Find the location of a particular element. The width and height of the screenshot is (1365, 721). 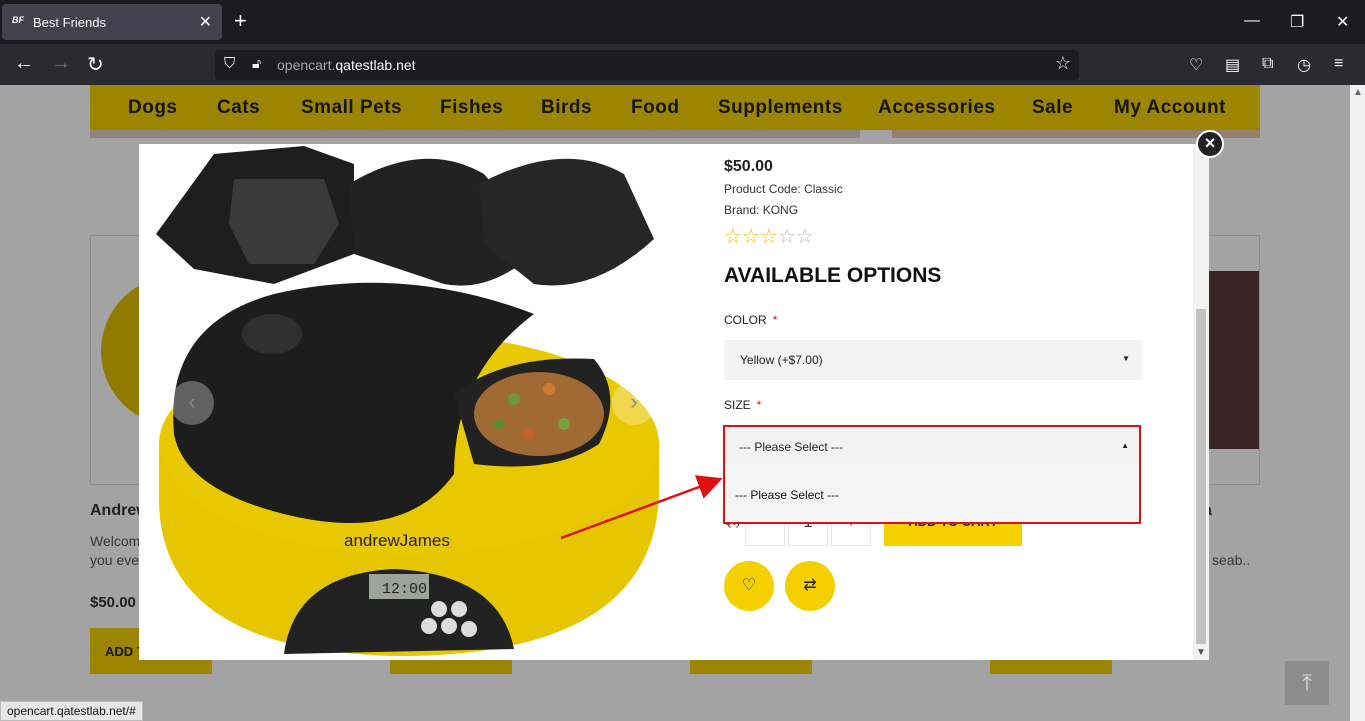

shield-icon: ⛉ is located at coordinates (229, 63).